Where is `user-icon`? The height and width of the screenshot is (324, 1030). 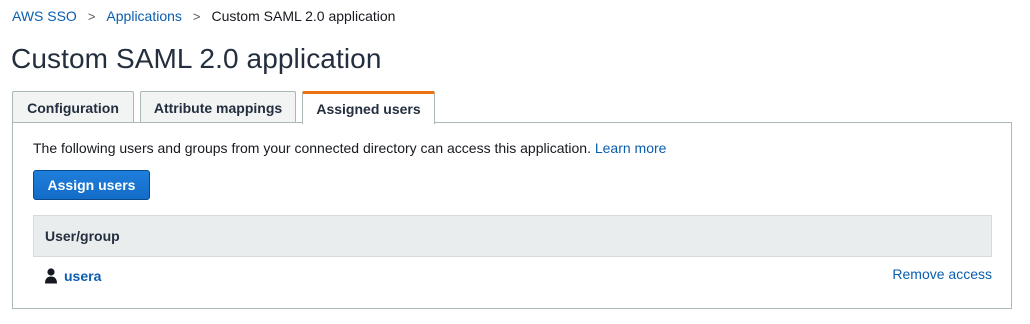 user-icon is located at coordinates (51, 276).